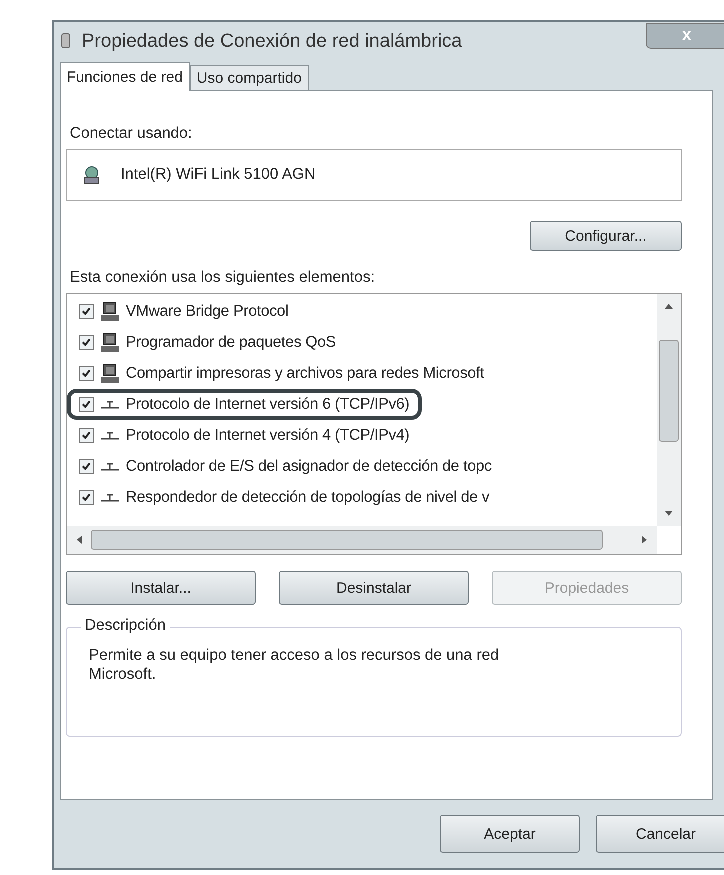 Image resolution: width=724 pixels, height=875 pixels. I want to click on scroll-up-icon, so click(669, 306).